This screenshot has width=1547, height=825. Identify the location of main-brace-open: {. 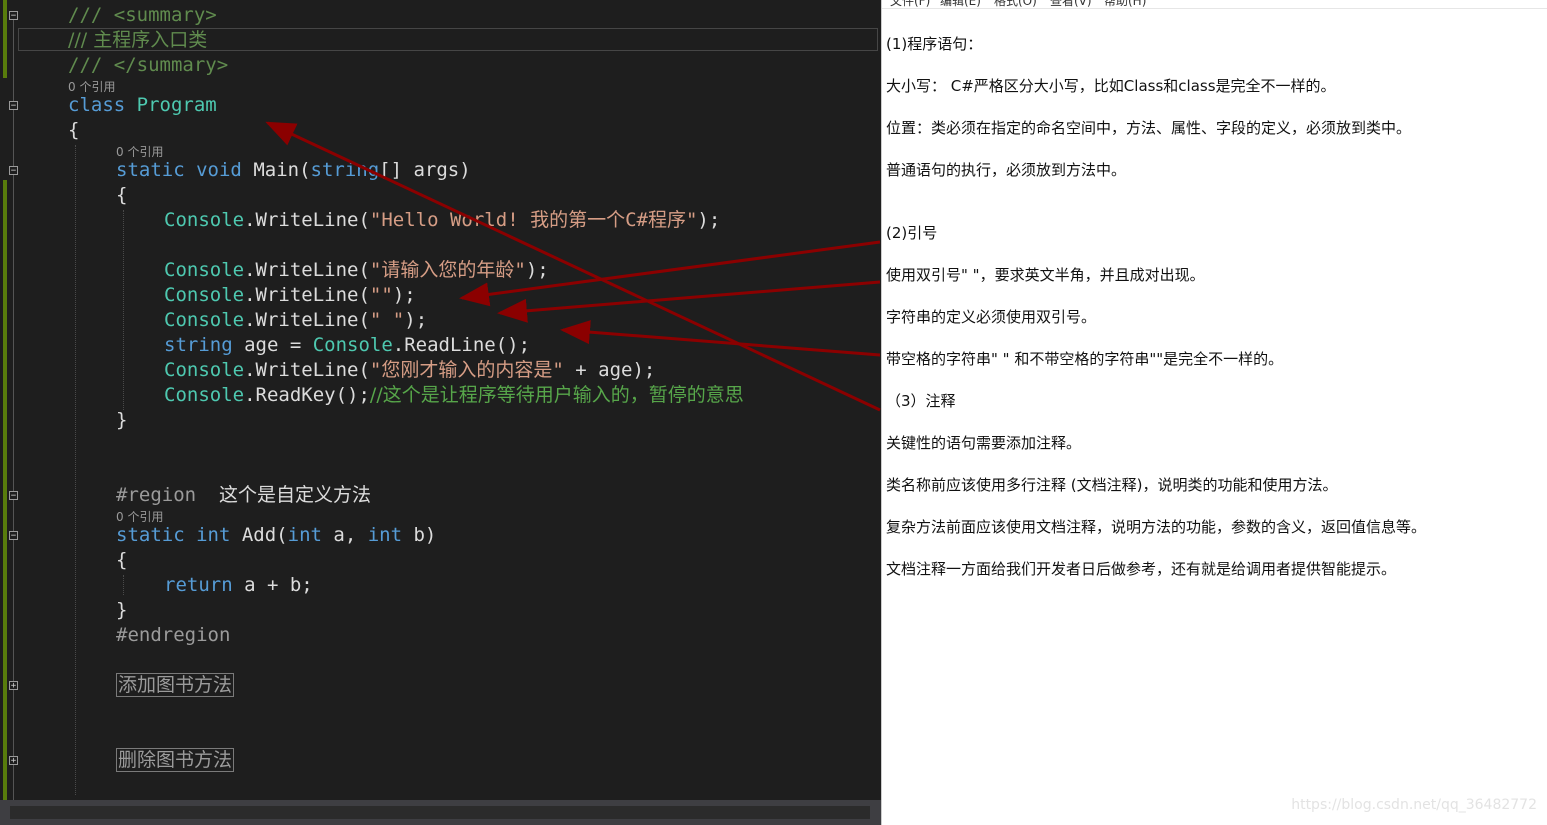
(122, 195).